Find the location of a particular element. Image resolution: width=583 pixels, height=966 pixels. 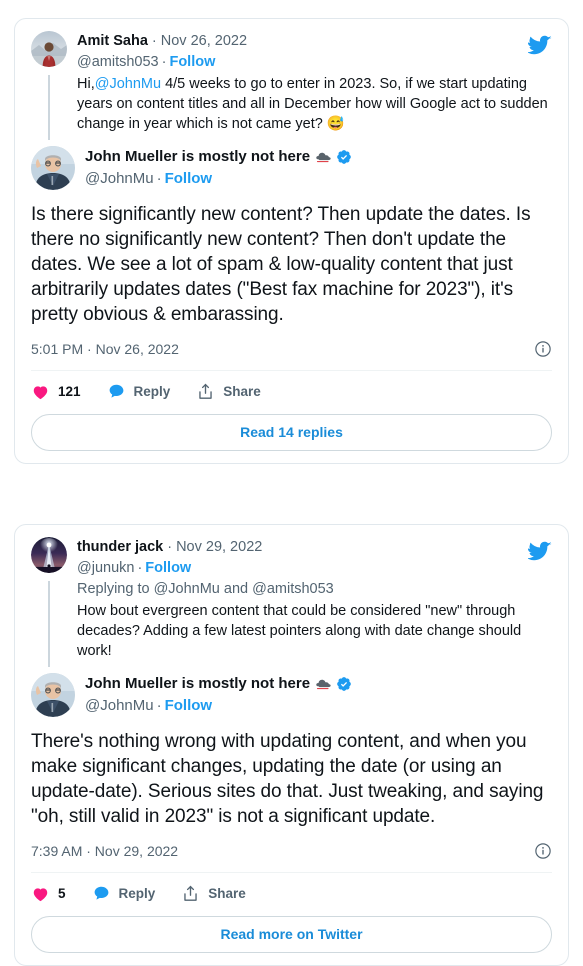

like-button: 5 is located at coordinates (48, 893).